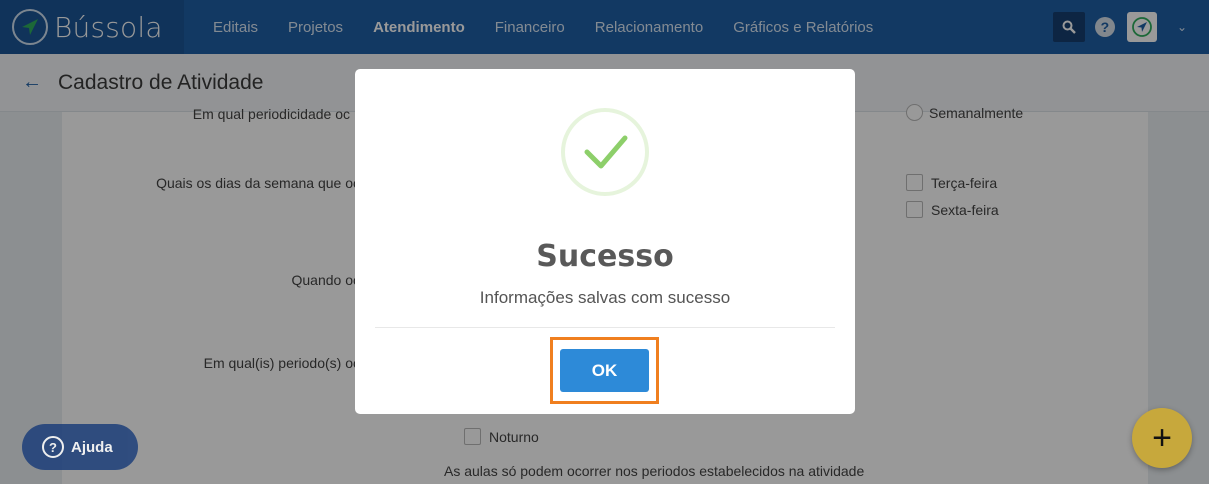 The image size is (1209, 484). What do you see at coordinates (605, 152) in the screenshot?
I see `check-icon` at bounding box center [605, 152].